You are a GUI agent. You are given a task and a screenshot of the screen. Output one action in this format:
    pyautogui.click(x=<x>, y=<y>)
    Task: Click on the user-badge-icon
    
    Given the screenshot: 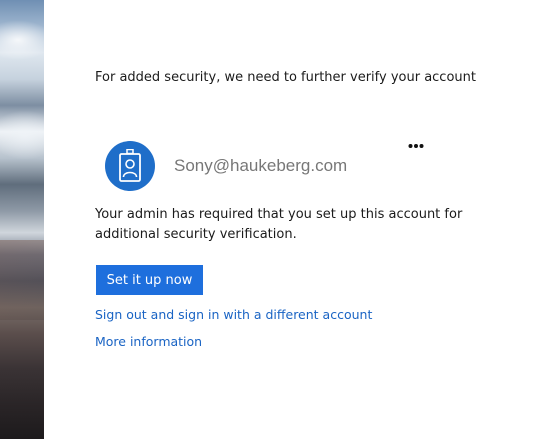 What is the action you would take?
    pyautogui.click(x=130, y=166)
    